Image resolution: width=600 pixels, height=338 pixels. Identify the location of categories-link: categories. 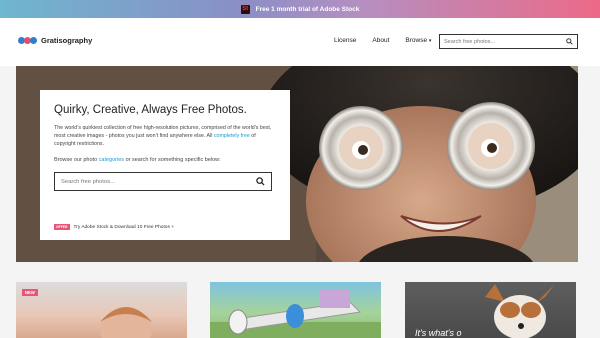
(111, 160).